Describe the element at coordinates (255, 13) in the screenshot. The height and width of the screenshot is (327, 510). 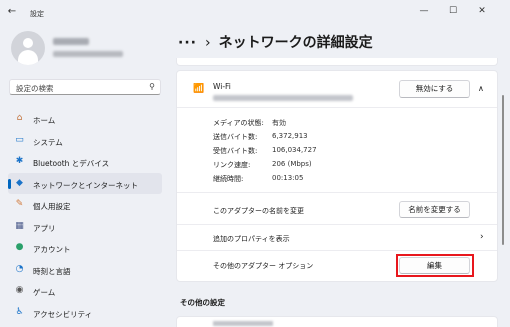
I see `title-bar: ← 設定 — ☐ ✕` at that location.